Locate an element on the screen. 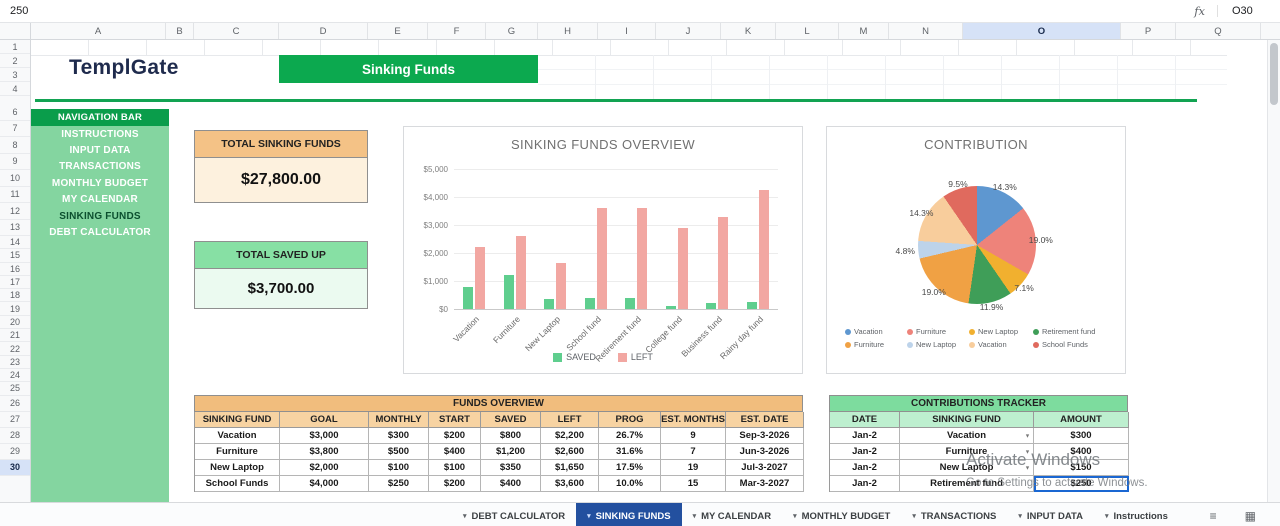  funds-cell: Jul-3-2027 is located at coordinates (765, 468).